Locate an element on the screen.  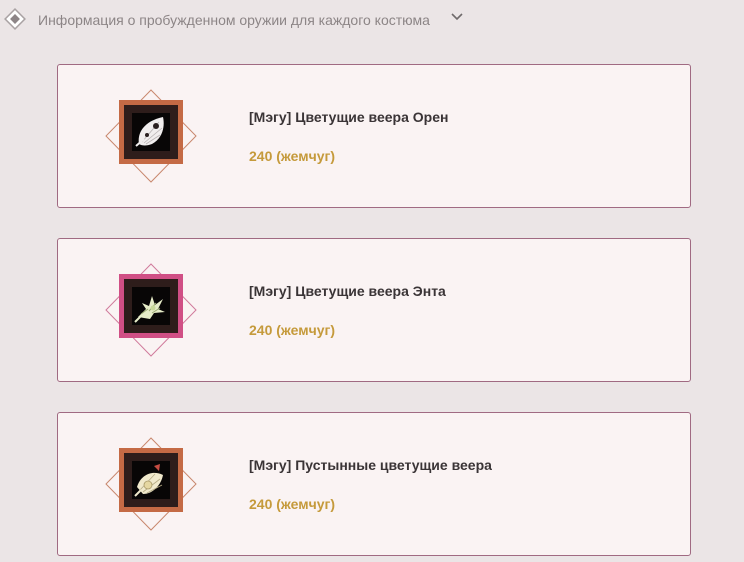
green-flower-fan-icon is located at coordinates (149, 309).